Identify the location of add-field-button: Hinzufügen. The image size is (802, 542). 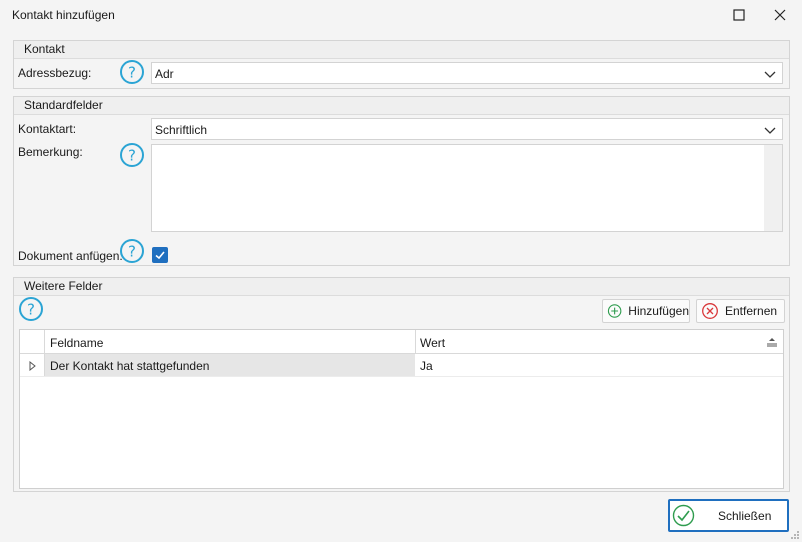
(646, 311).